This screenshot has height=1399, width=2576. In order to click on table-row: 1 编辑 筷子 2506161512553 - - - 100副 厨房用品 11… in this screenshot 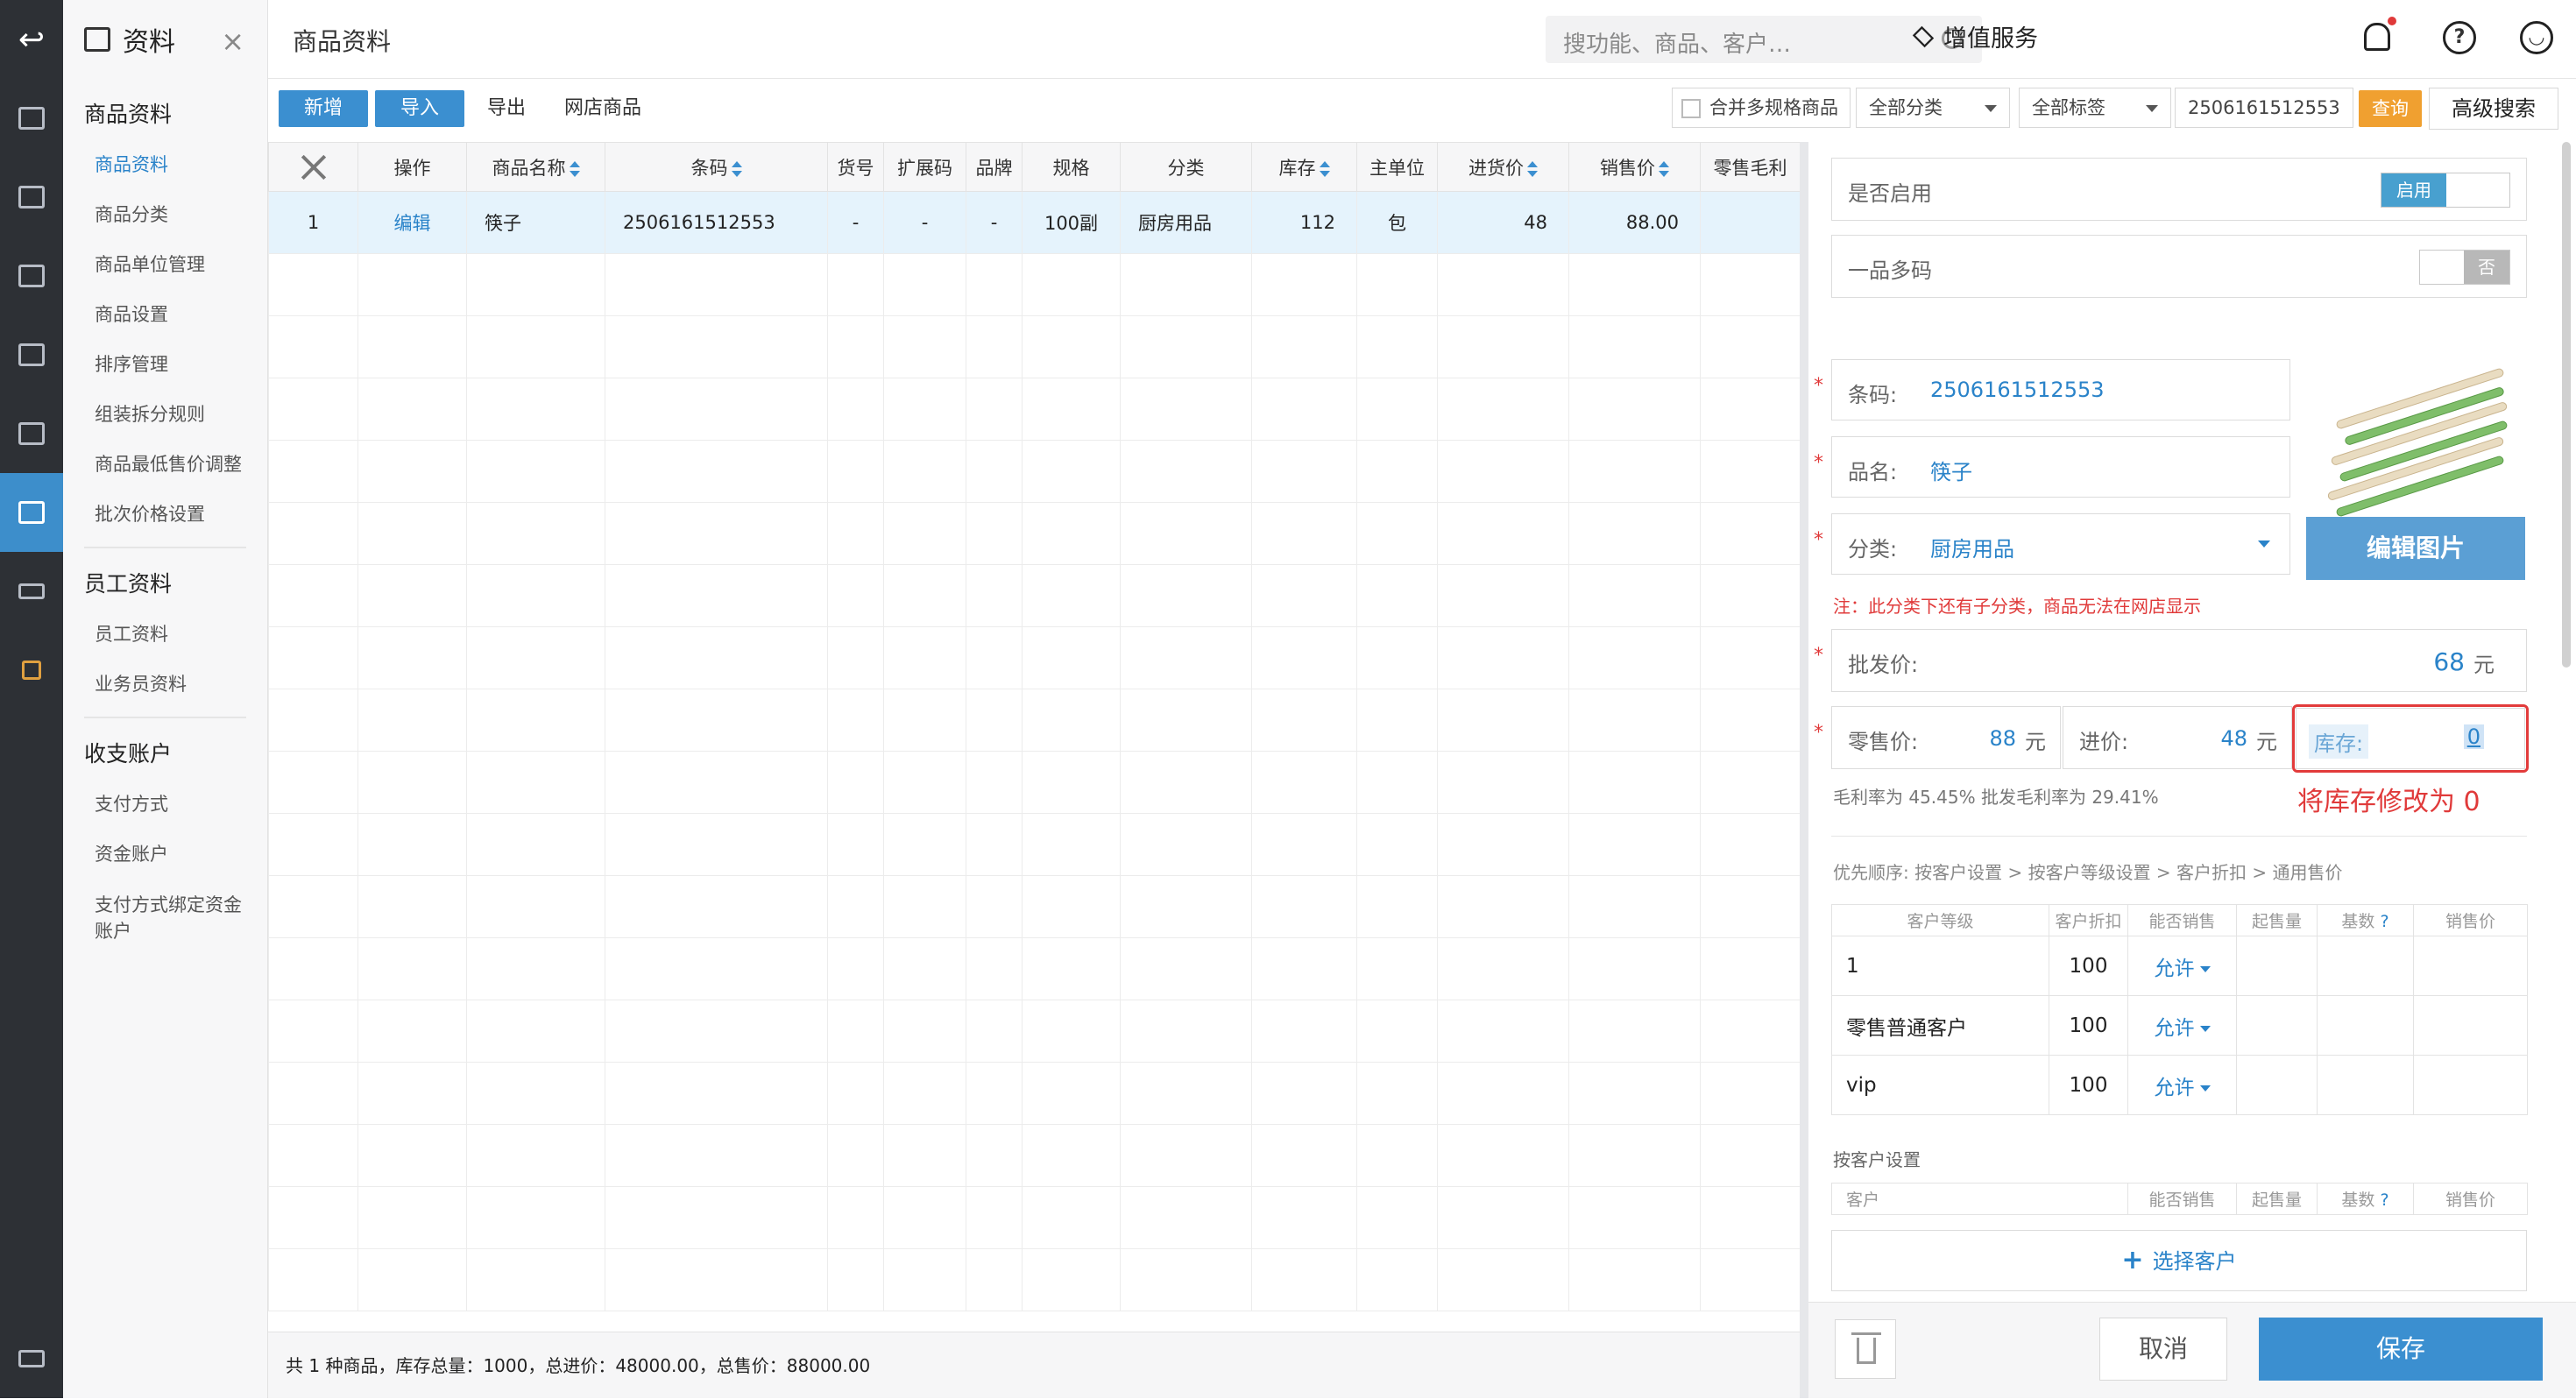, I will do `click(1034, 222)`.